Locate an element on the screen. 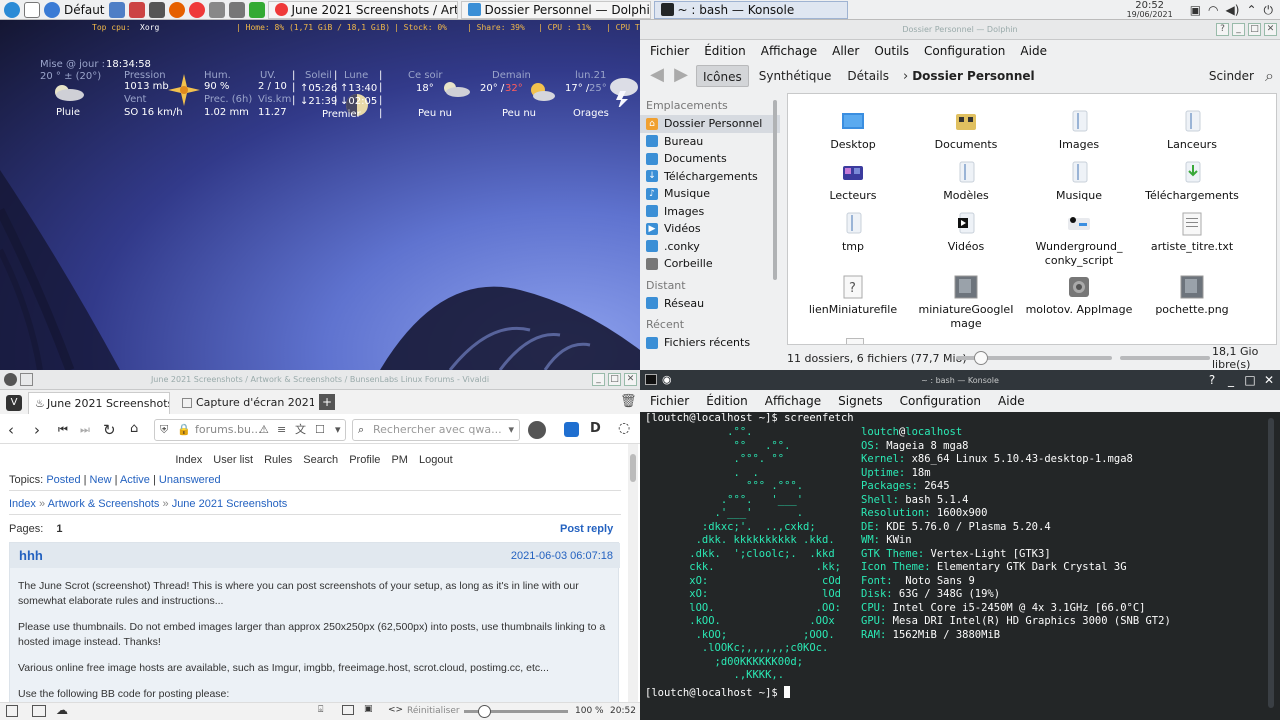 This screenshot has height=720, width=1280. lock-icon: 🔒 is located at coordinates (184, 430).